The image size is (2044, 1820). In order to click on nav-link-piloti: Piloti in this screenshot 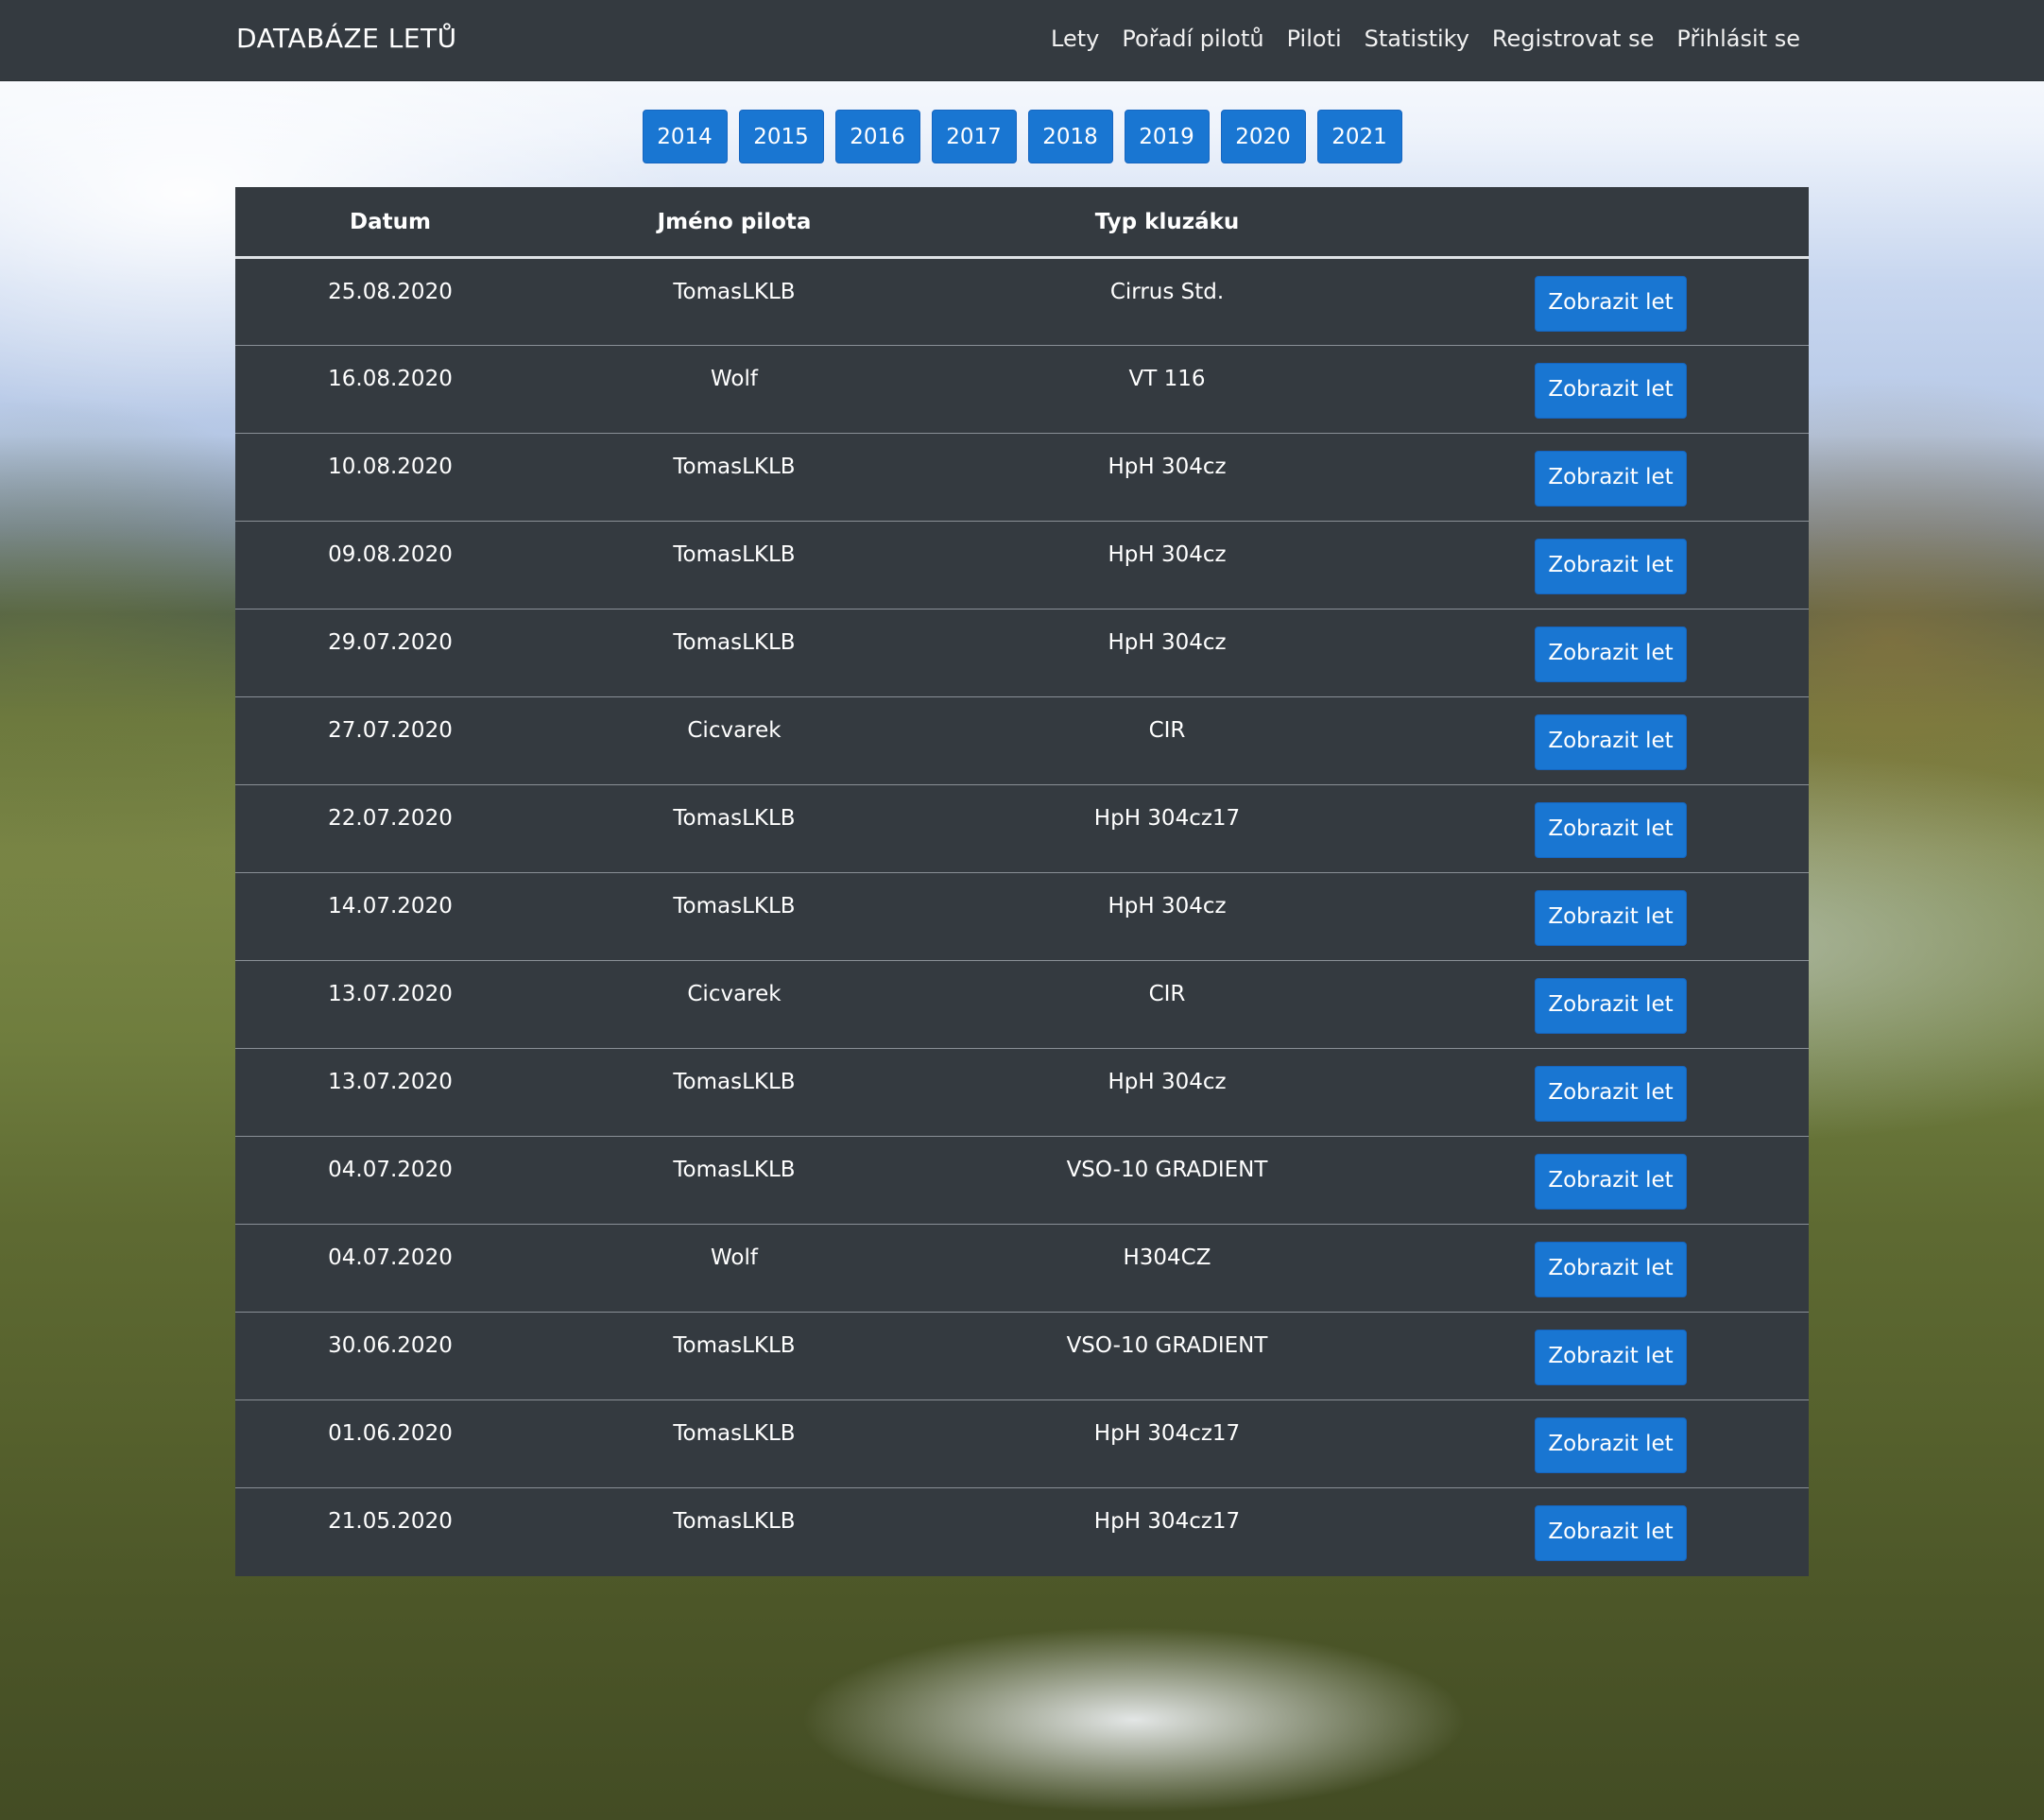, I will do `click(1314, 39)`.